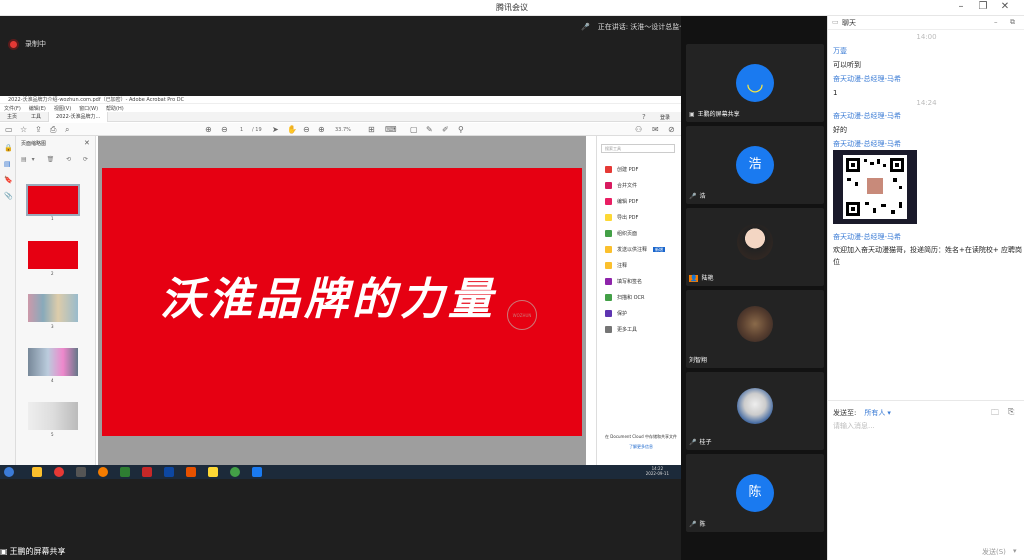 This screenshot has width=1024, height=560. What do you see at coordinates (13, 44) in the screenshot?
I see `record-dot-icon` at bounding box center [13, 44].